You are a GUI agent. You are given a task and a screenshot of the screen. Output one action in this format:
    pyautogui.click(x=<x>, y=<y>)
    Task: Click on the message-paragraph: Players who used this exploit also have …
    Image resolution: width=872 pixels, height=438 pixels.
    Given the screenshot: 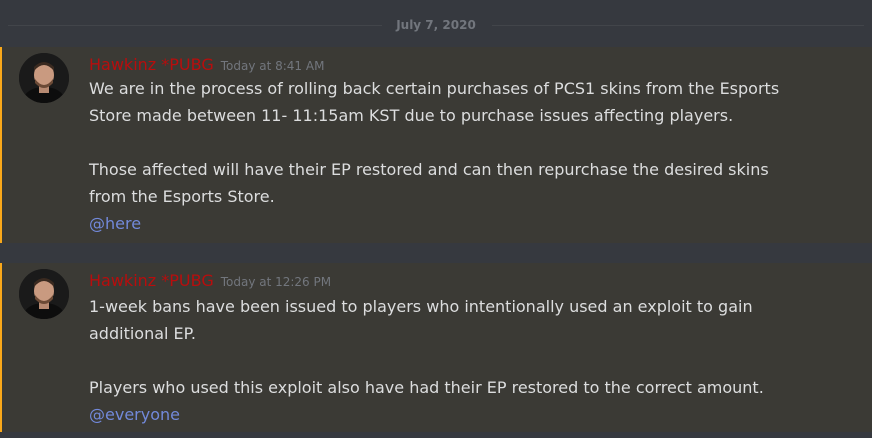 What is the action you would take?
    pyautogui.click(x=426, y=387)
    